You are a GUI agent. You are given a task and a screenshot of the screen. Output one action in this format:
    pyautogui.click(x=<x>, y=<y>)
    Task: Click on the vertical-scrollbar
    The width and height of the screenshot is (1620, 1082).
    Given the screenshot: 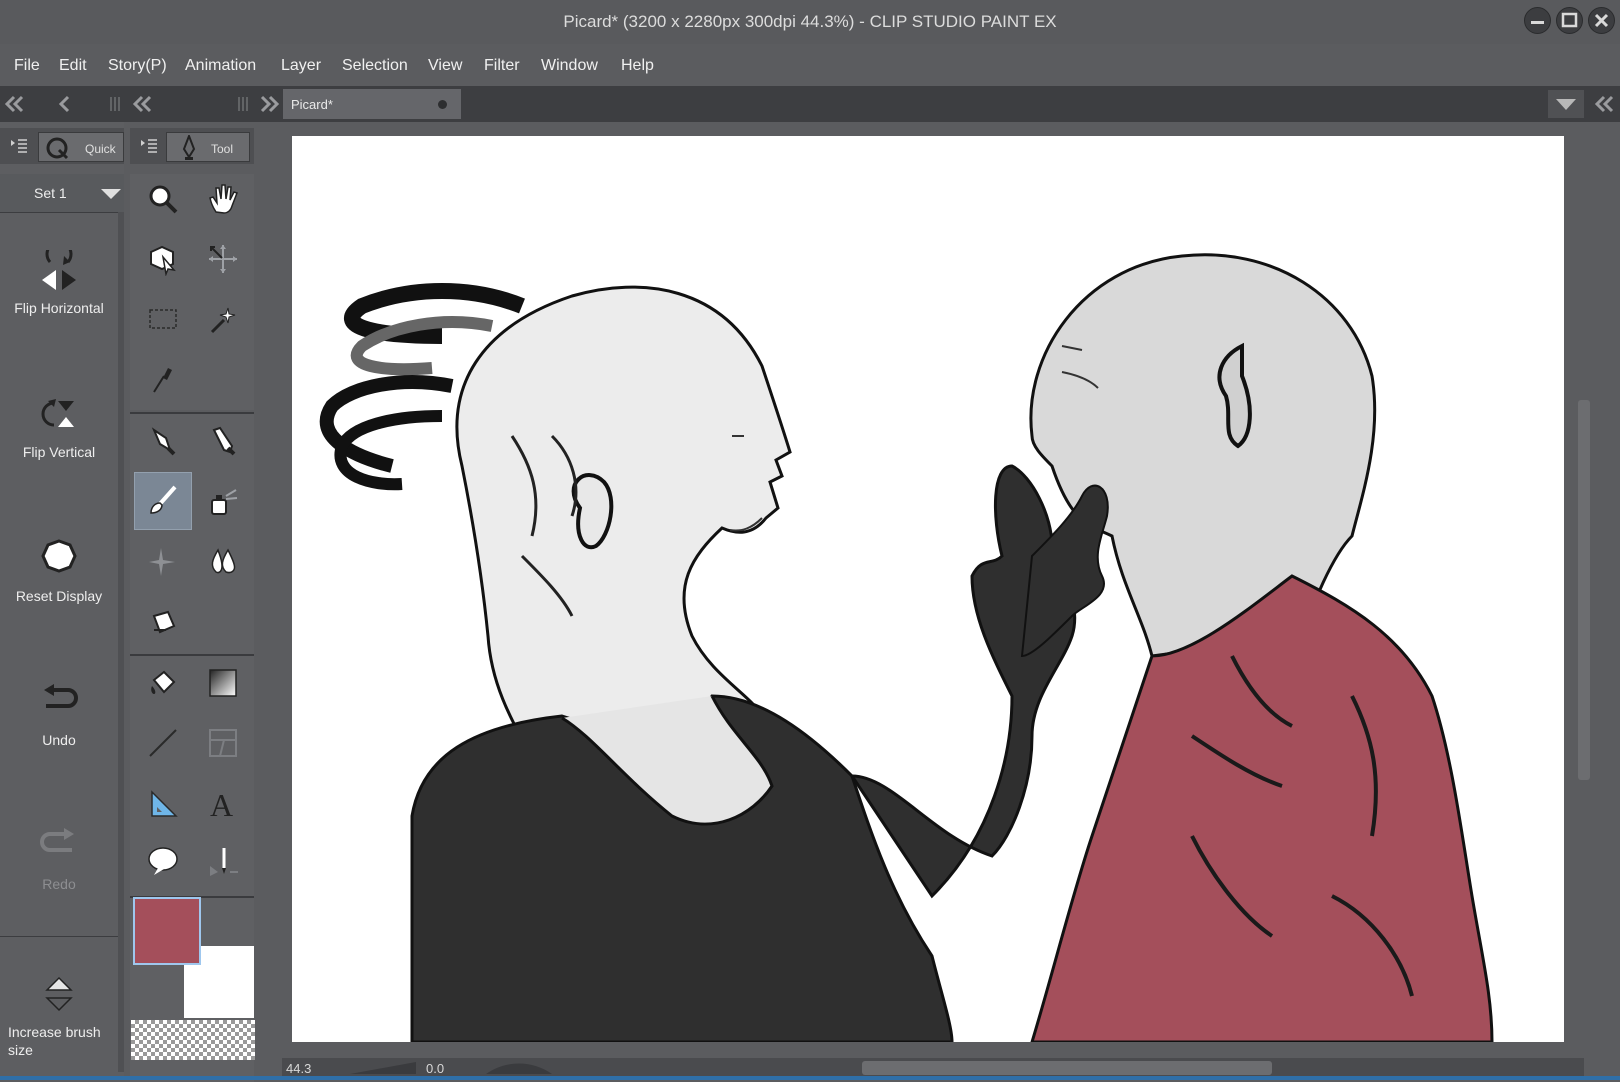 What is the action you would take?
    pyautogui.click(x=1584, y=590)
    